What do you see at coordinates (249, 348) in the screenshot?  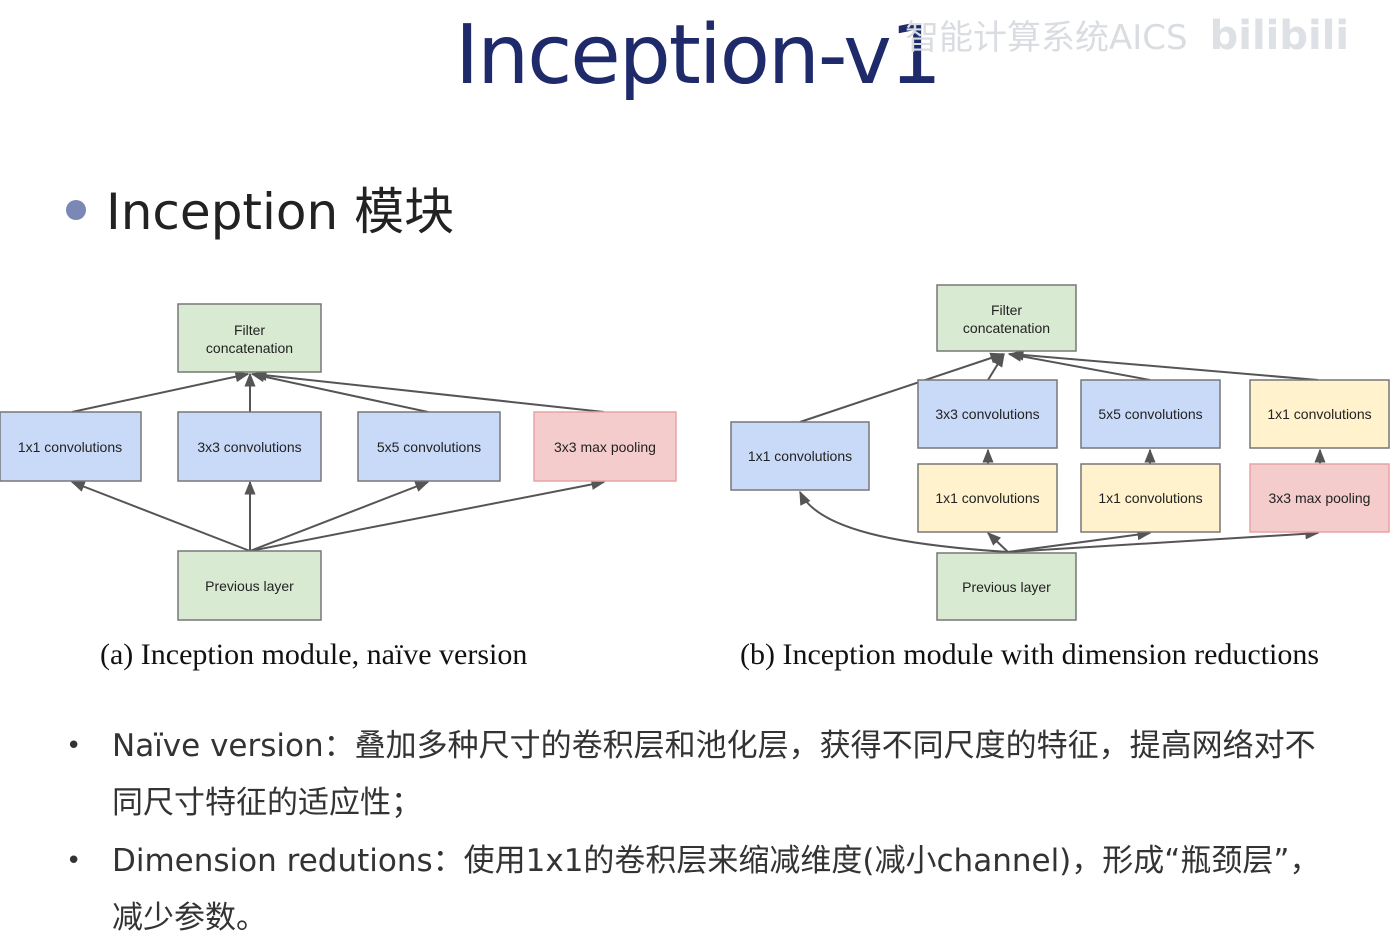 I see `a-filter-concat-line2: concatenation` at bounding box center [249, 348].